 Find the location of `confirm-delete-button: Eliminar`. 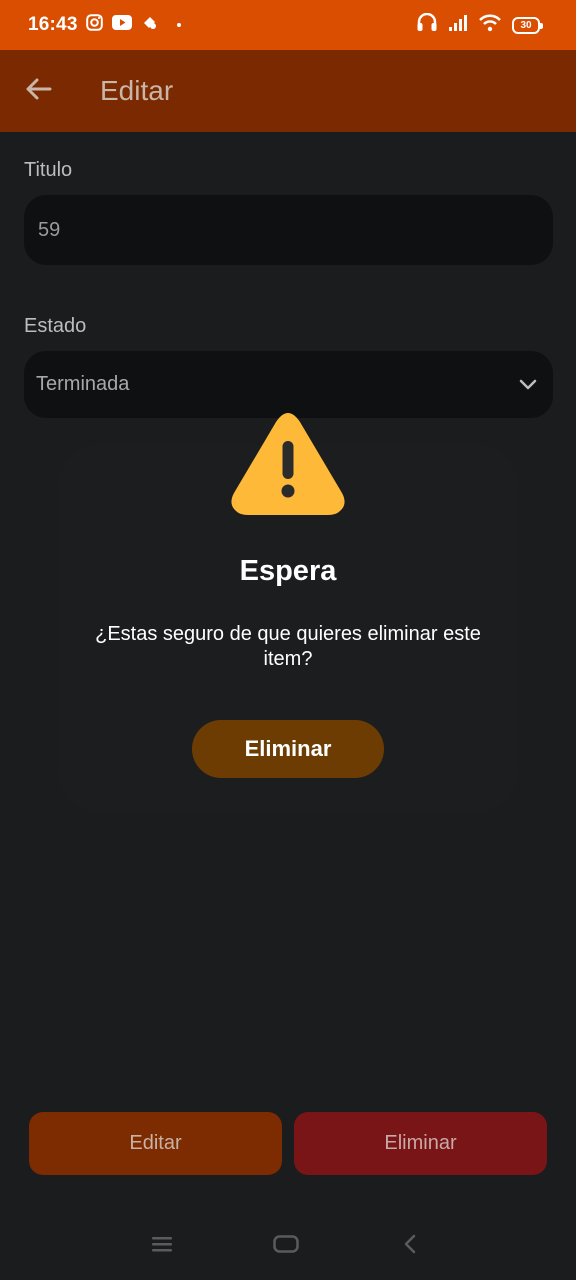

confirm-delete-button: Eliminar is located at coordinates (288, 749).